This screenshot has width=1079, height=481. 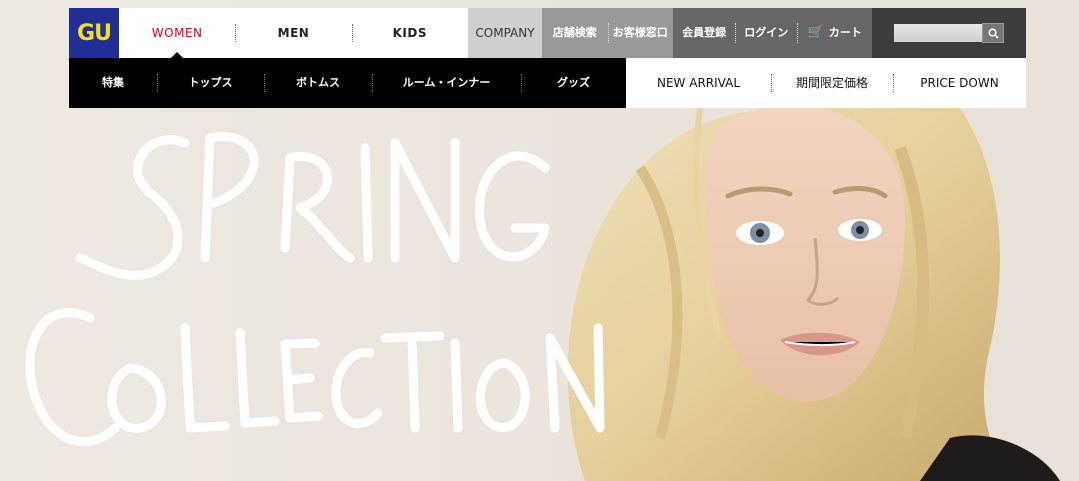 I want to click on nav-register: 会員登録, so click(x=704, y=33).